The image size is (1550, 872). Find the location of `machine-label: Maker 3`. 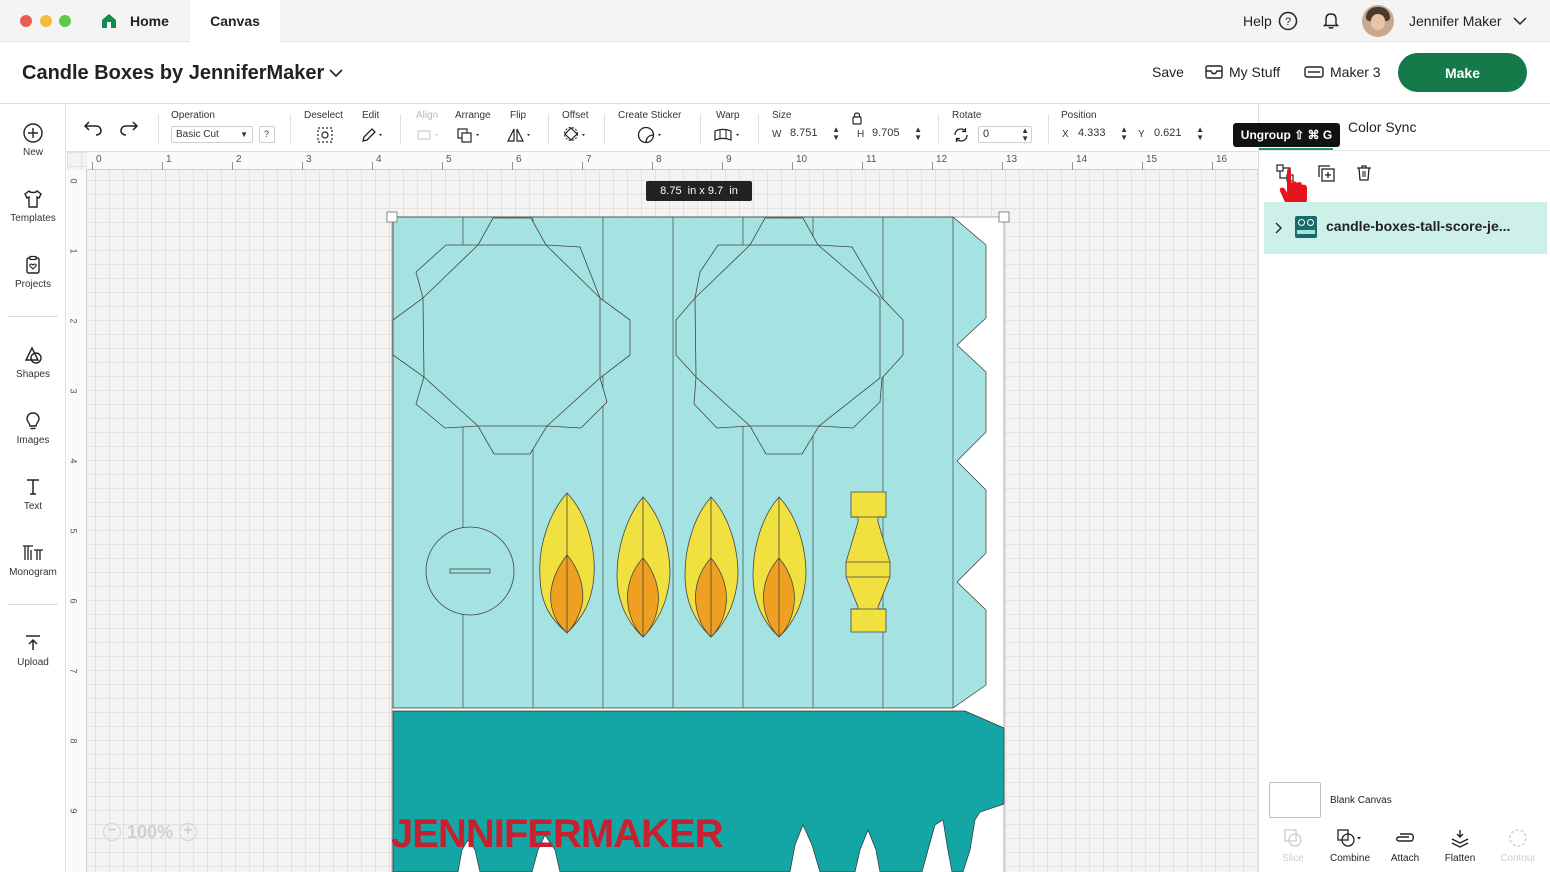

machine-label: Maker 3 is located at coordinates (1355, 72).